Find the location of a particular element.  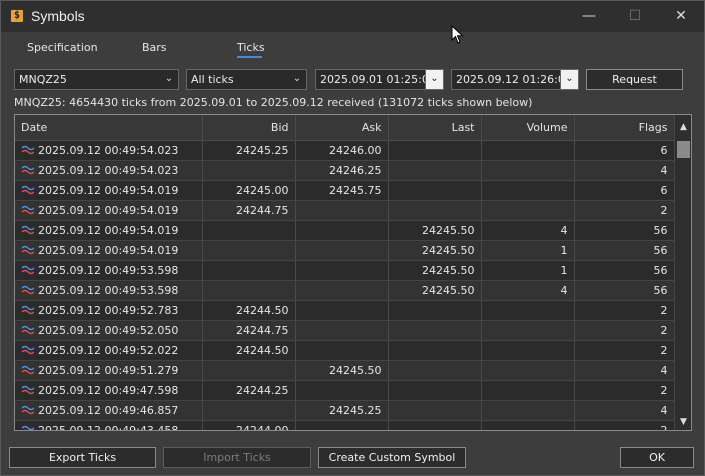

scroll-up-icon: ▲ is located at coordinates (683, 127).